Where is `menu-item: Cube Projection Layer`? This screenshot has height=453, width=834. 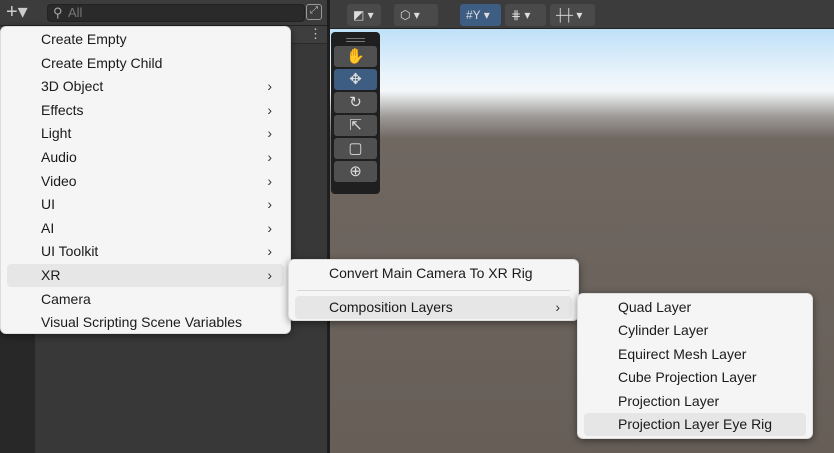 menu-item: Cube Projection Layer is located at coordinates (695, 377).